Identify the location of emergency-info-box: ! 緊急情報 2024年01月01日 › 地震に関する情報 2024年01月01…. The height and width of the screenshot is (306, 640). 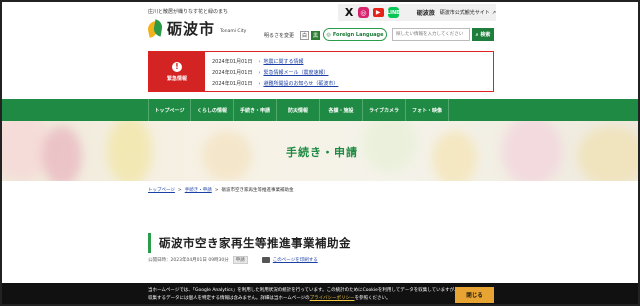
(321, 71).